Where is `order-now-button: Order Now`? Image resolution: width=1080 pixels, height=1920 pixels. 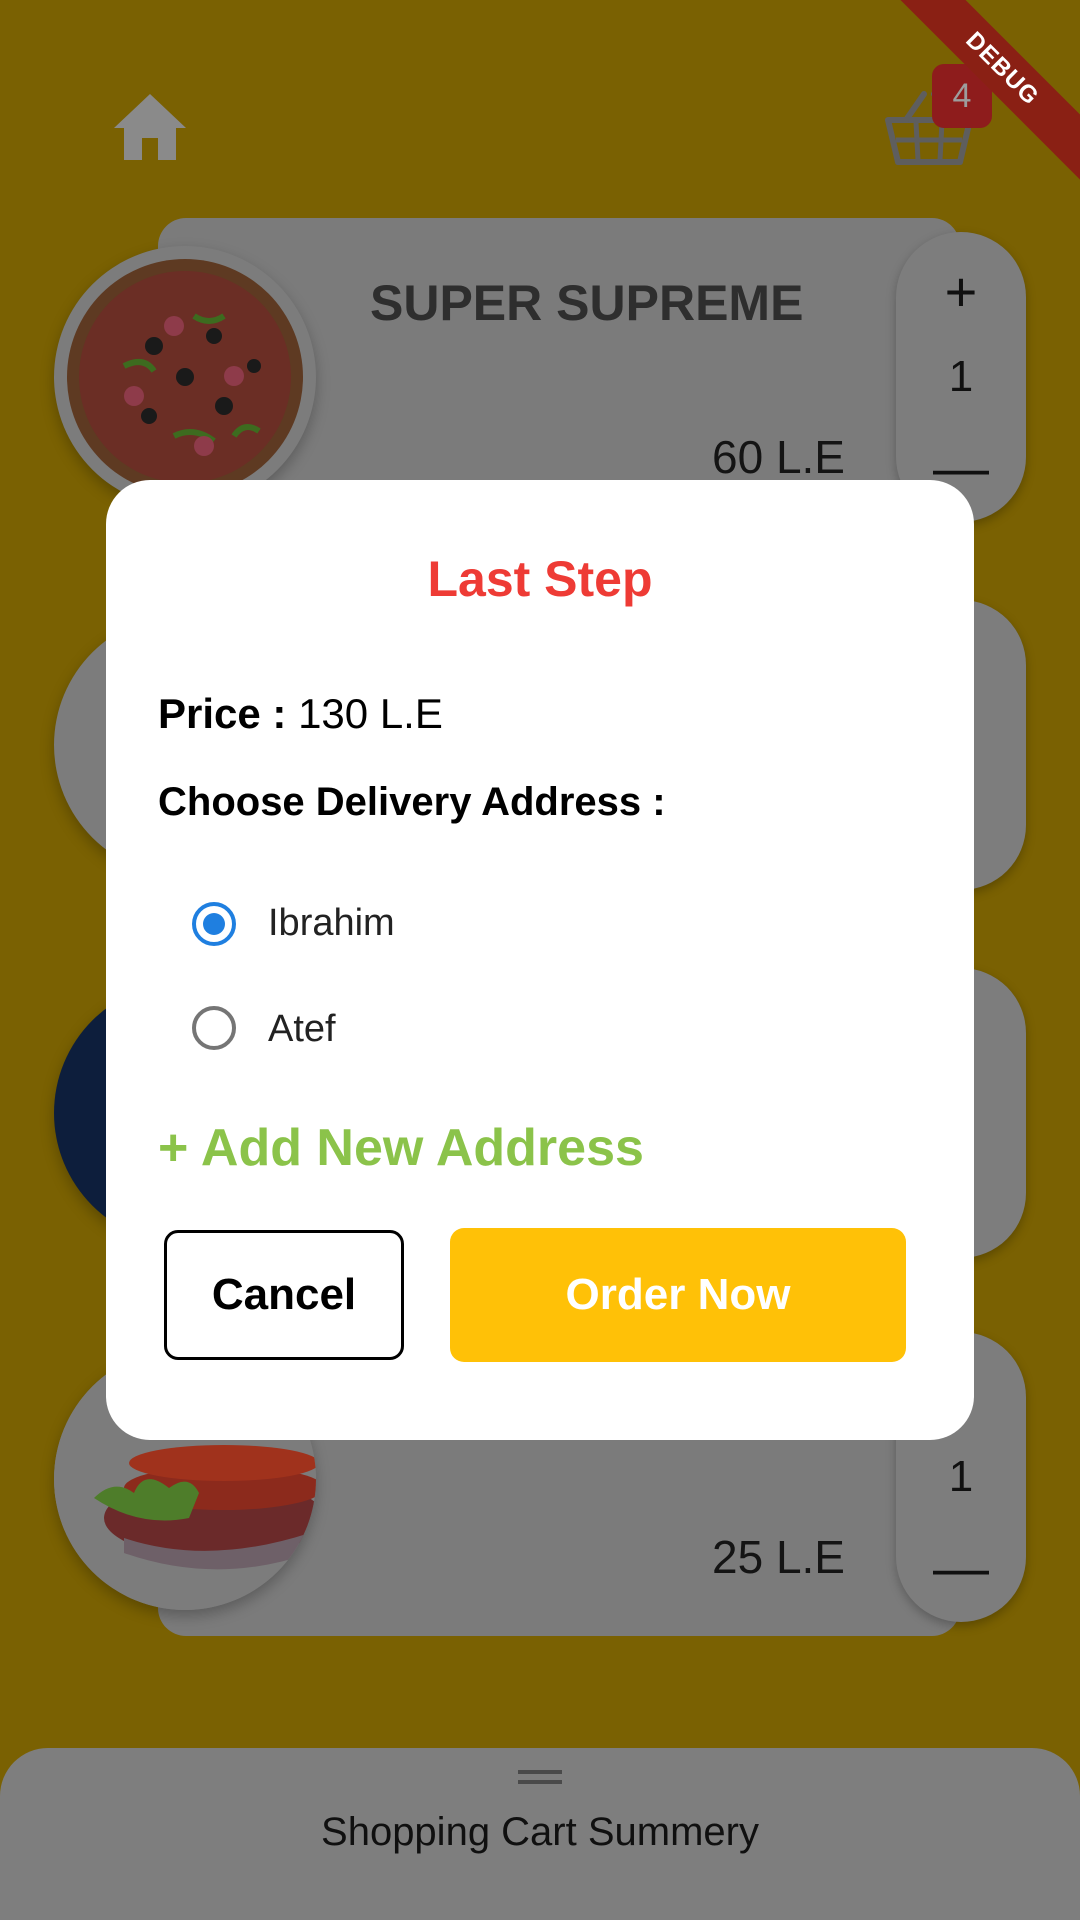 order-now-button: Order Now is located at coordinates (678, 1295).